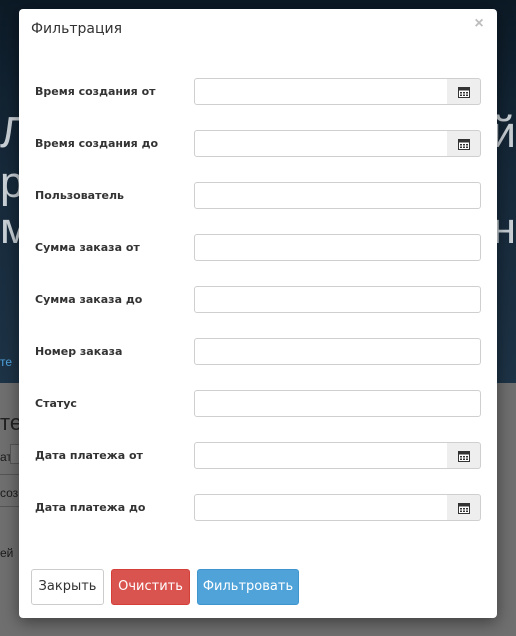  What do you see at coordinates (97, 143) in the screenshot?
I see `field-label: Время создания до` at bounding box center [97, 143].